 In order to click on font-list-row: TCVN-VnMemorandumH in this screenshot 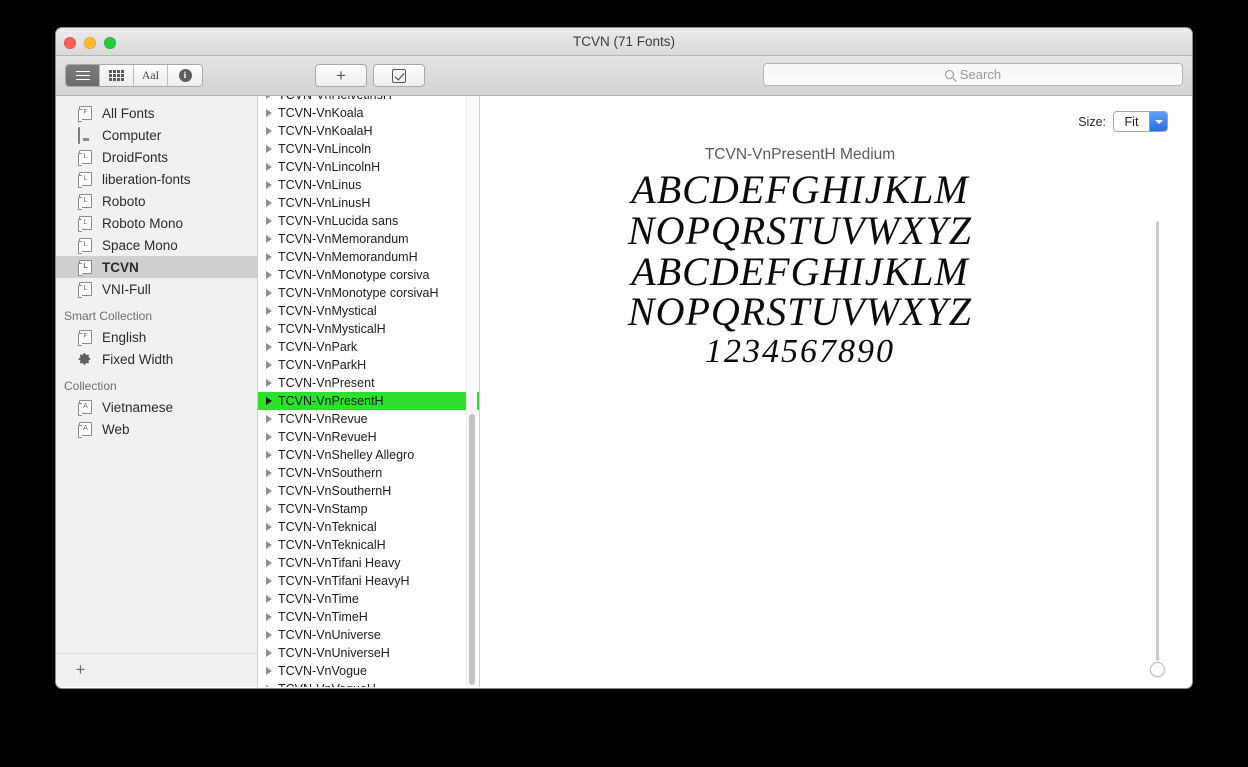, I will do `click(368, 257)`.